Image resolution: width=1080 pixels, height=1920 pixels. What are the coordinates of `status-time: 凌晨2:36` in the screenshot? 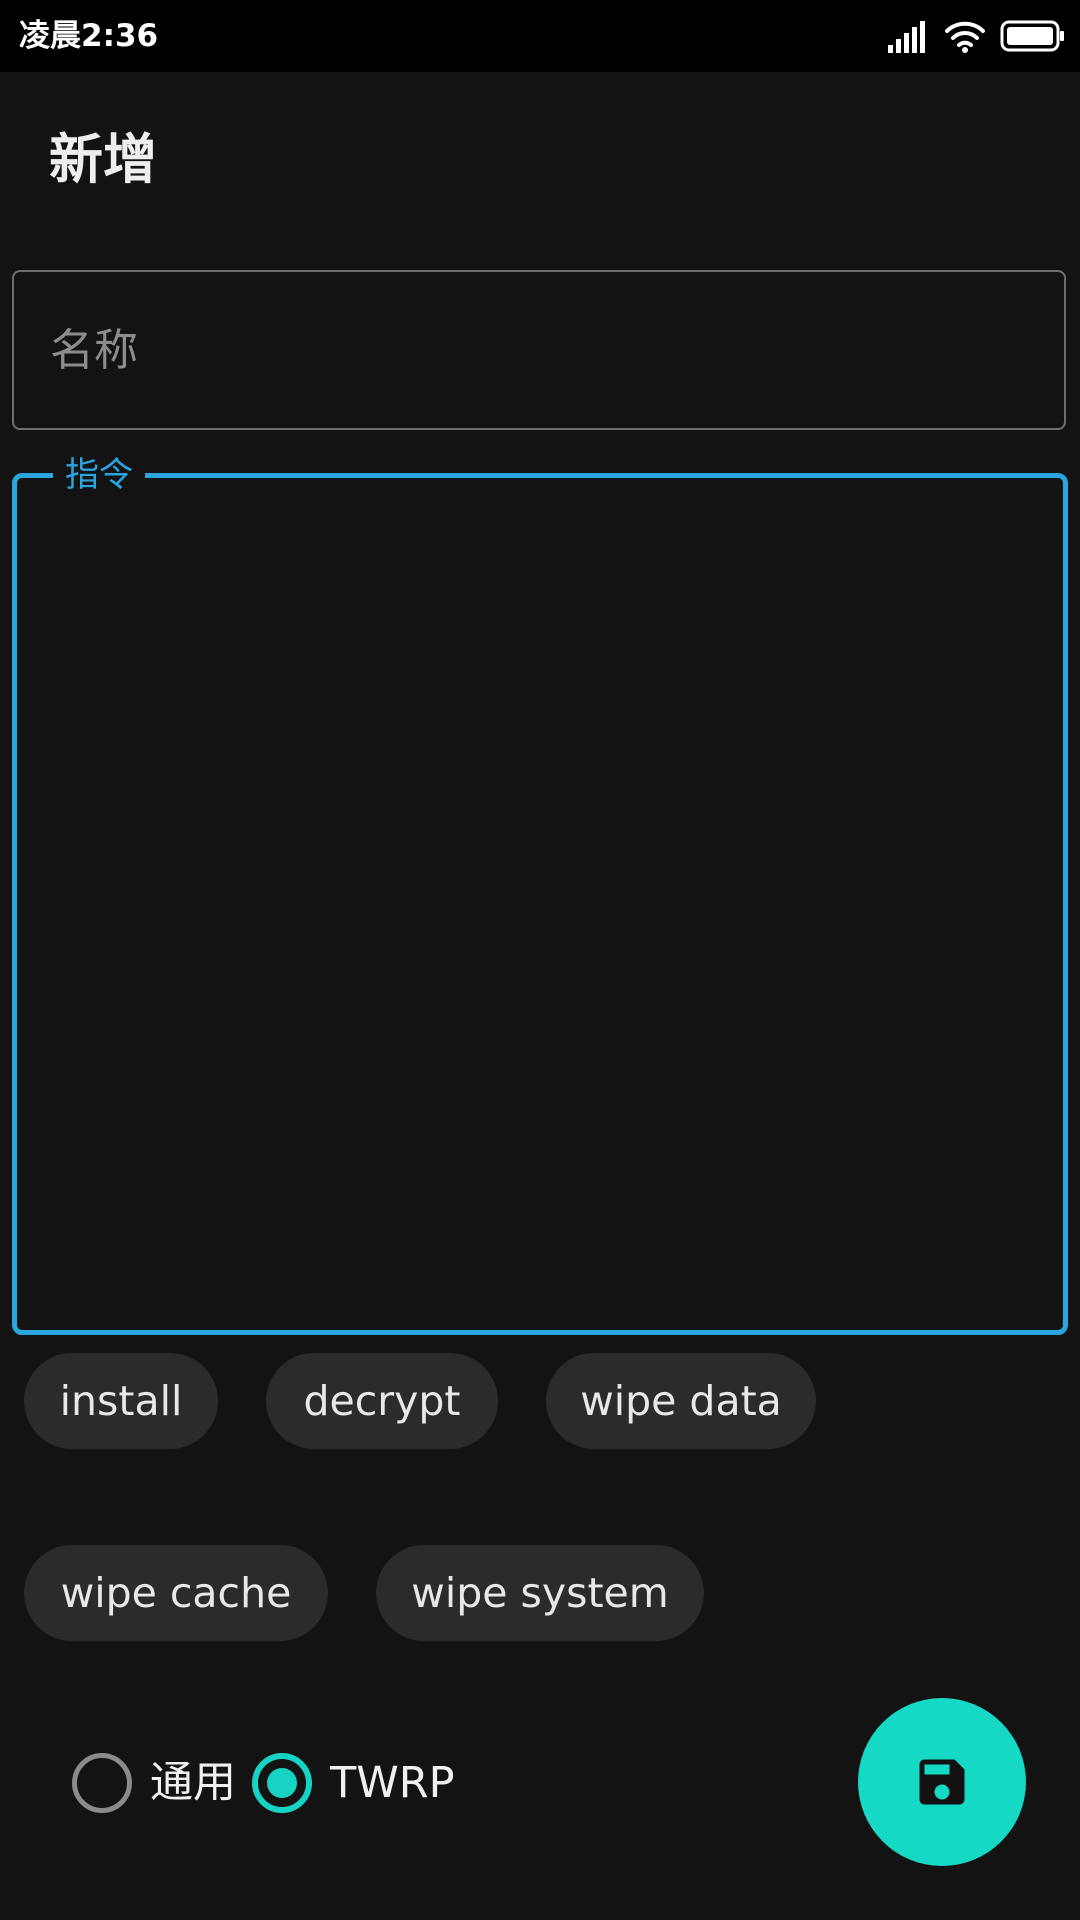 It's located at (89, 36).